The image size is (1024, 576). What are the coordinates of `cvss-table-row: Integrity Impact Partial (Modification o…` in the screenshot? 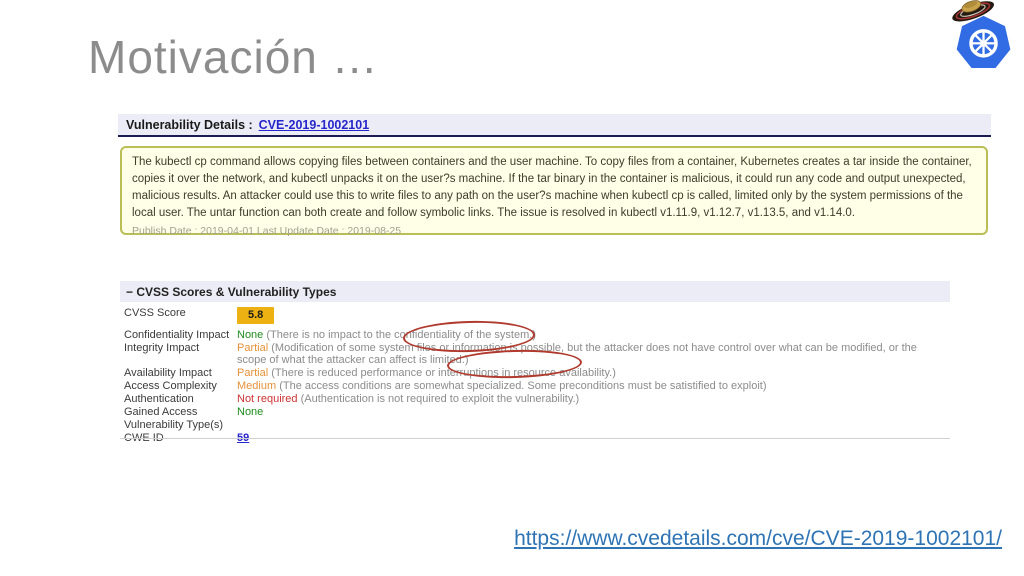 It's located at (535, 354).